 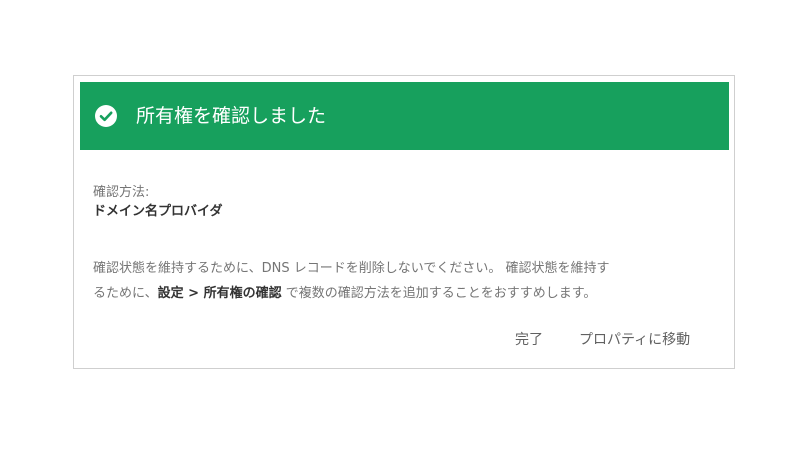 I want to click on dialog-header: 所有権を確認しました, so click(x=404, y=116).